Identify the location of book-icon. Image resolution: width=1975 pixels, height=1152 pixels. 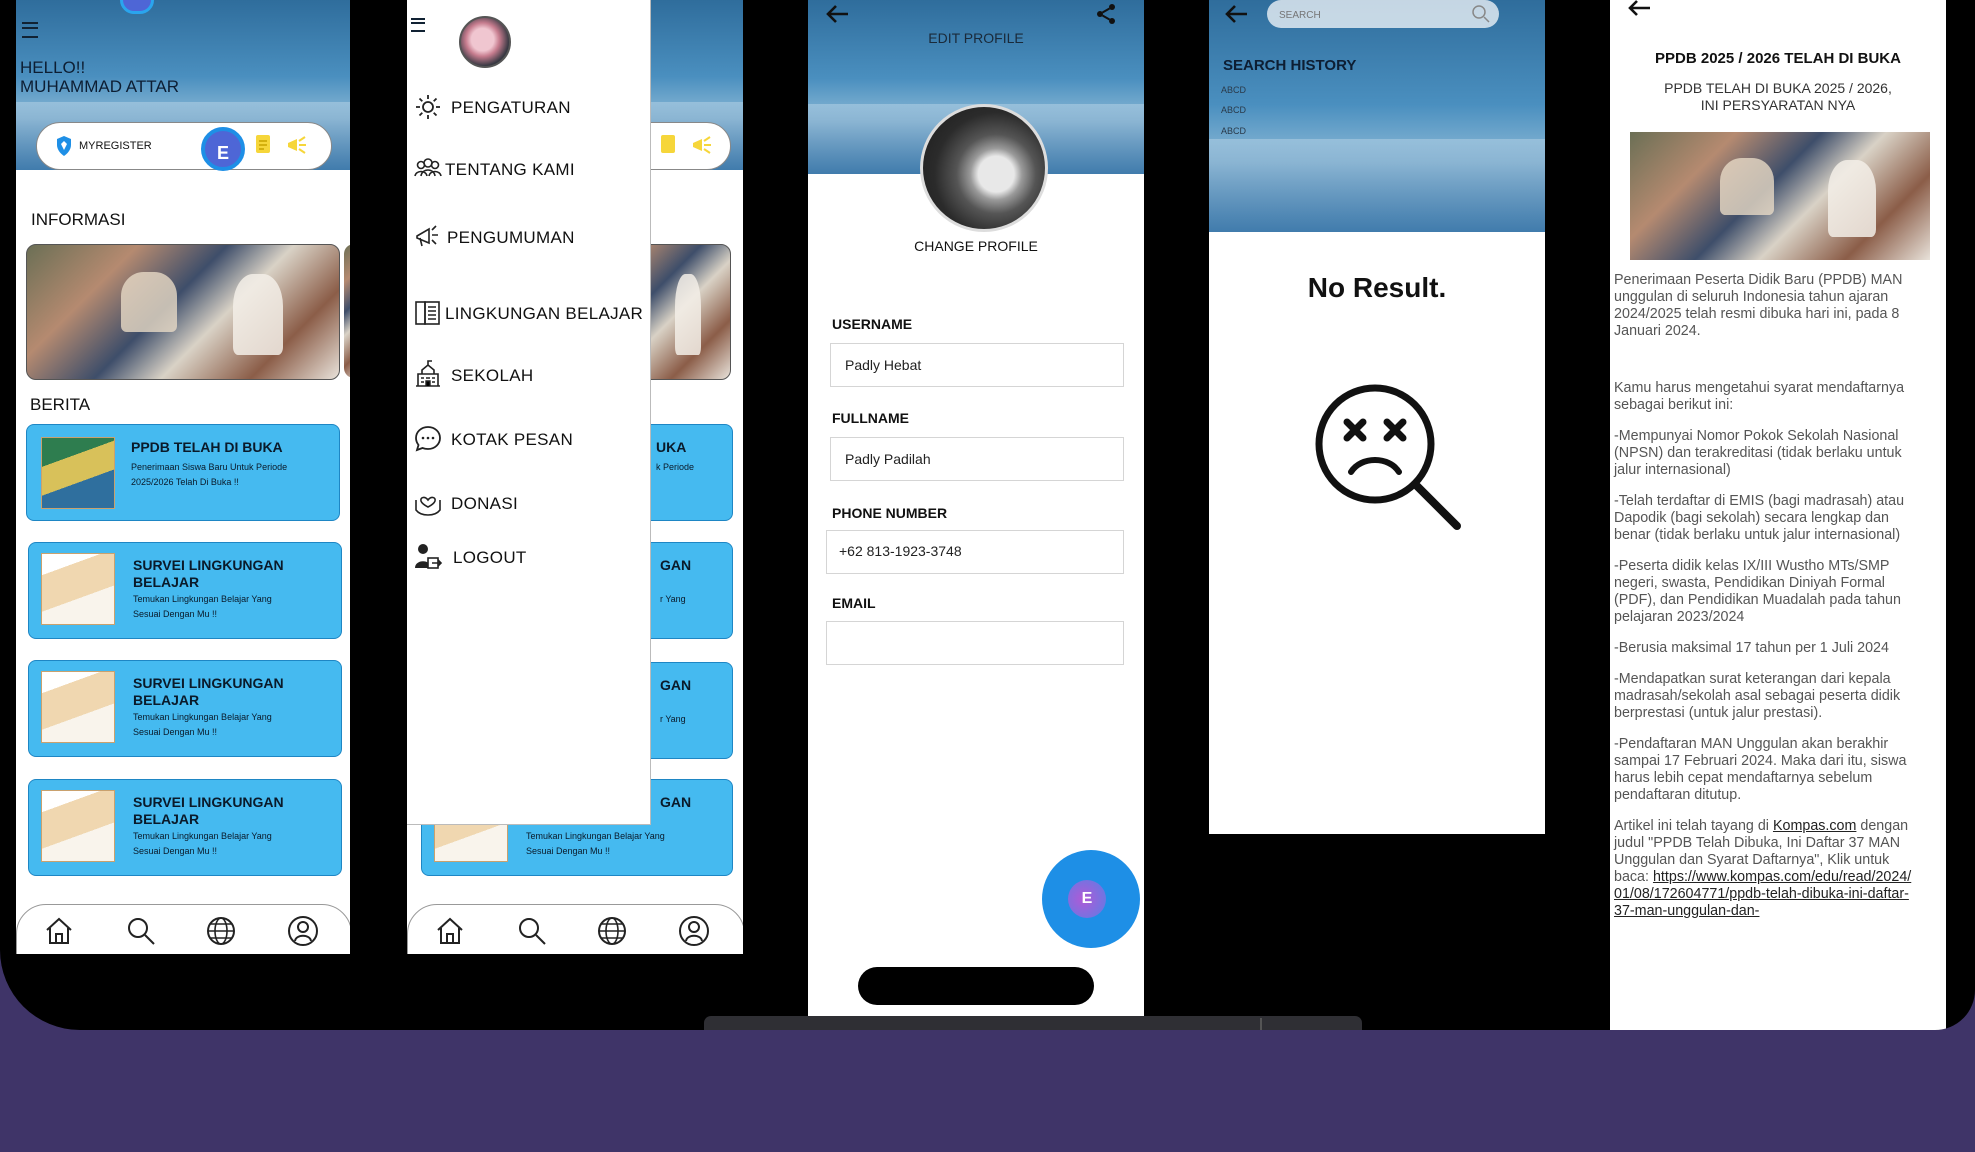
(427, 313).